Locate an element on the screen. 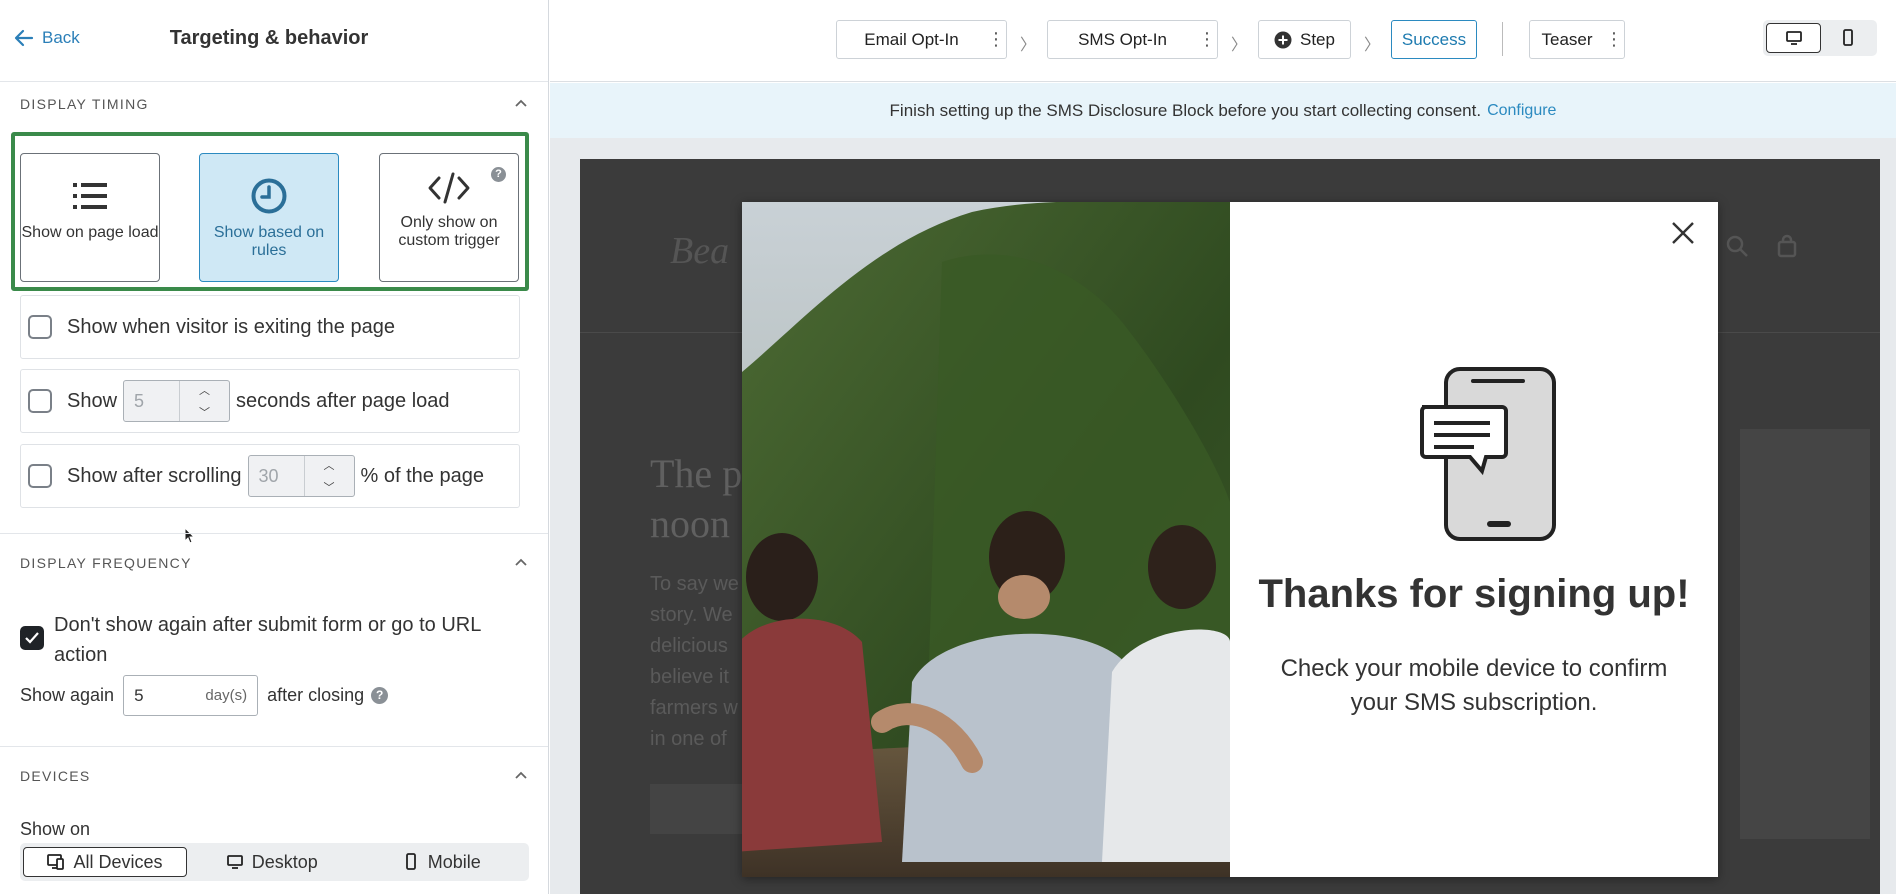 The height and width of the screenshot is (894, 1896). device-option-desktop: Desktop is located at coordinates (272, 862).